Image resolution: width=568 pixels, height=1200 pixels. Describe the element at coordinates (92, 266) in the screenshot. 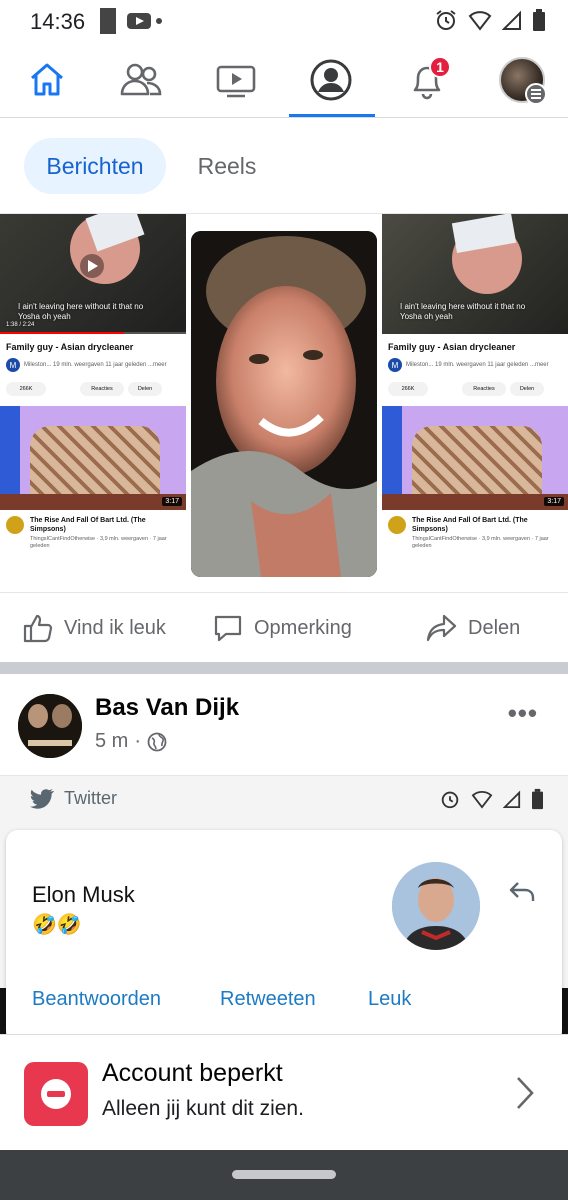

I see `play-icon` at that location.